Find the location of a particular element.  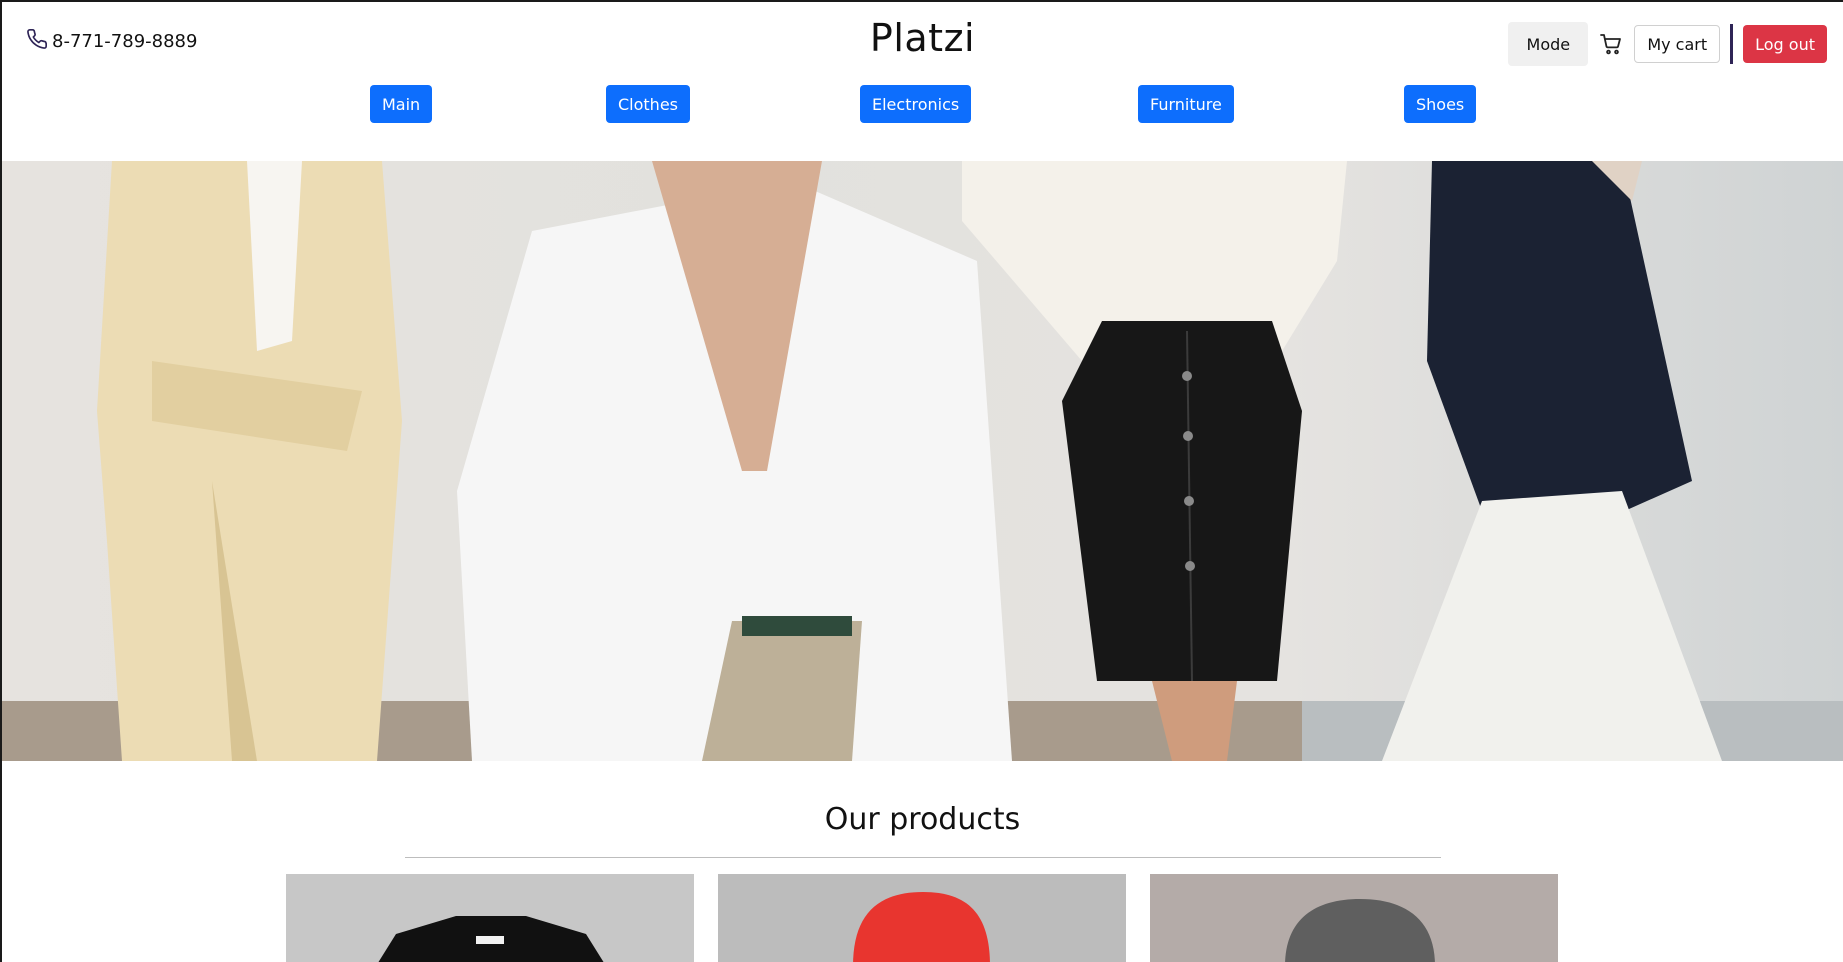

red-hoodie-image is located at coordinates (922, 918).